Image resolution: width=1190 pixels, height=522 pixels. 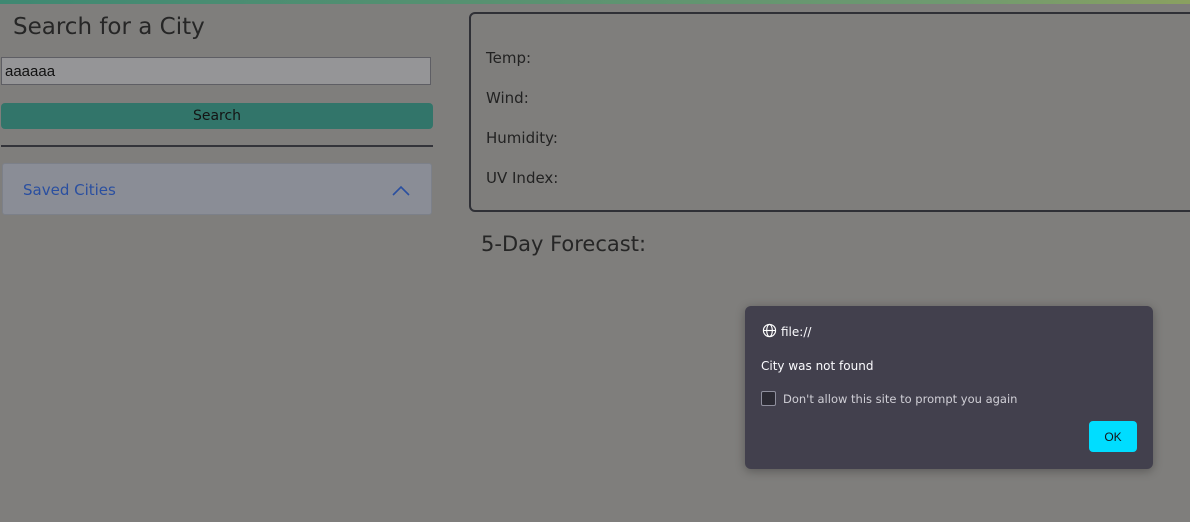 What do you see at coordinates (217, 146) in the screenshot?
I see `divider` at bounding box center [217, 146].